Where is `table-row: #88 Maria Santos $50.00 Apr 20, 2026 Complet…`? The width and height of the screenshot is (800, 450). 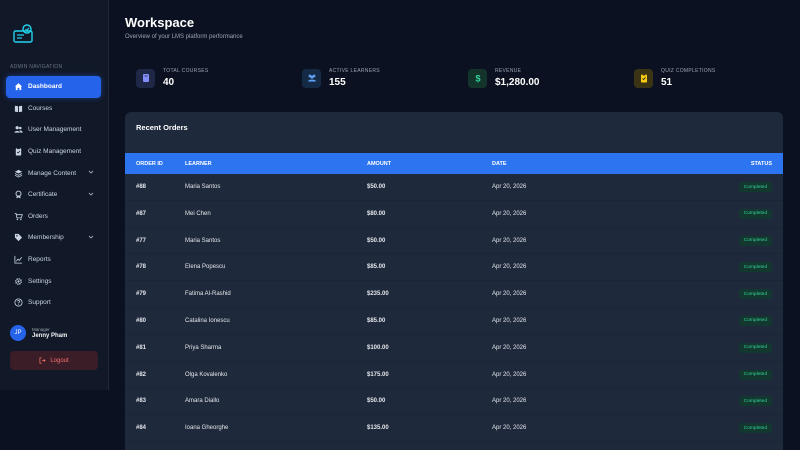
table-row: #88 Maria Santos $50.00 Apr 20, 2026 Complet… is located at coordinates (454, 187).